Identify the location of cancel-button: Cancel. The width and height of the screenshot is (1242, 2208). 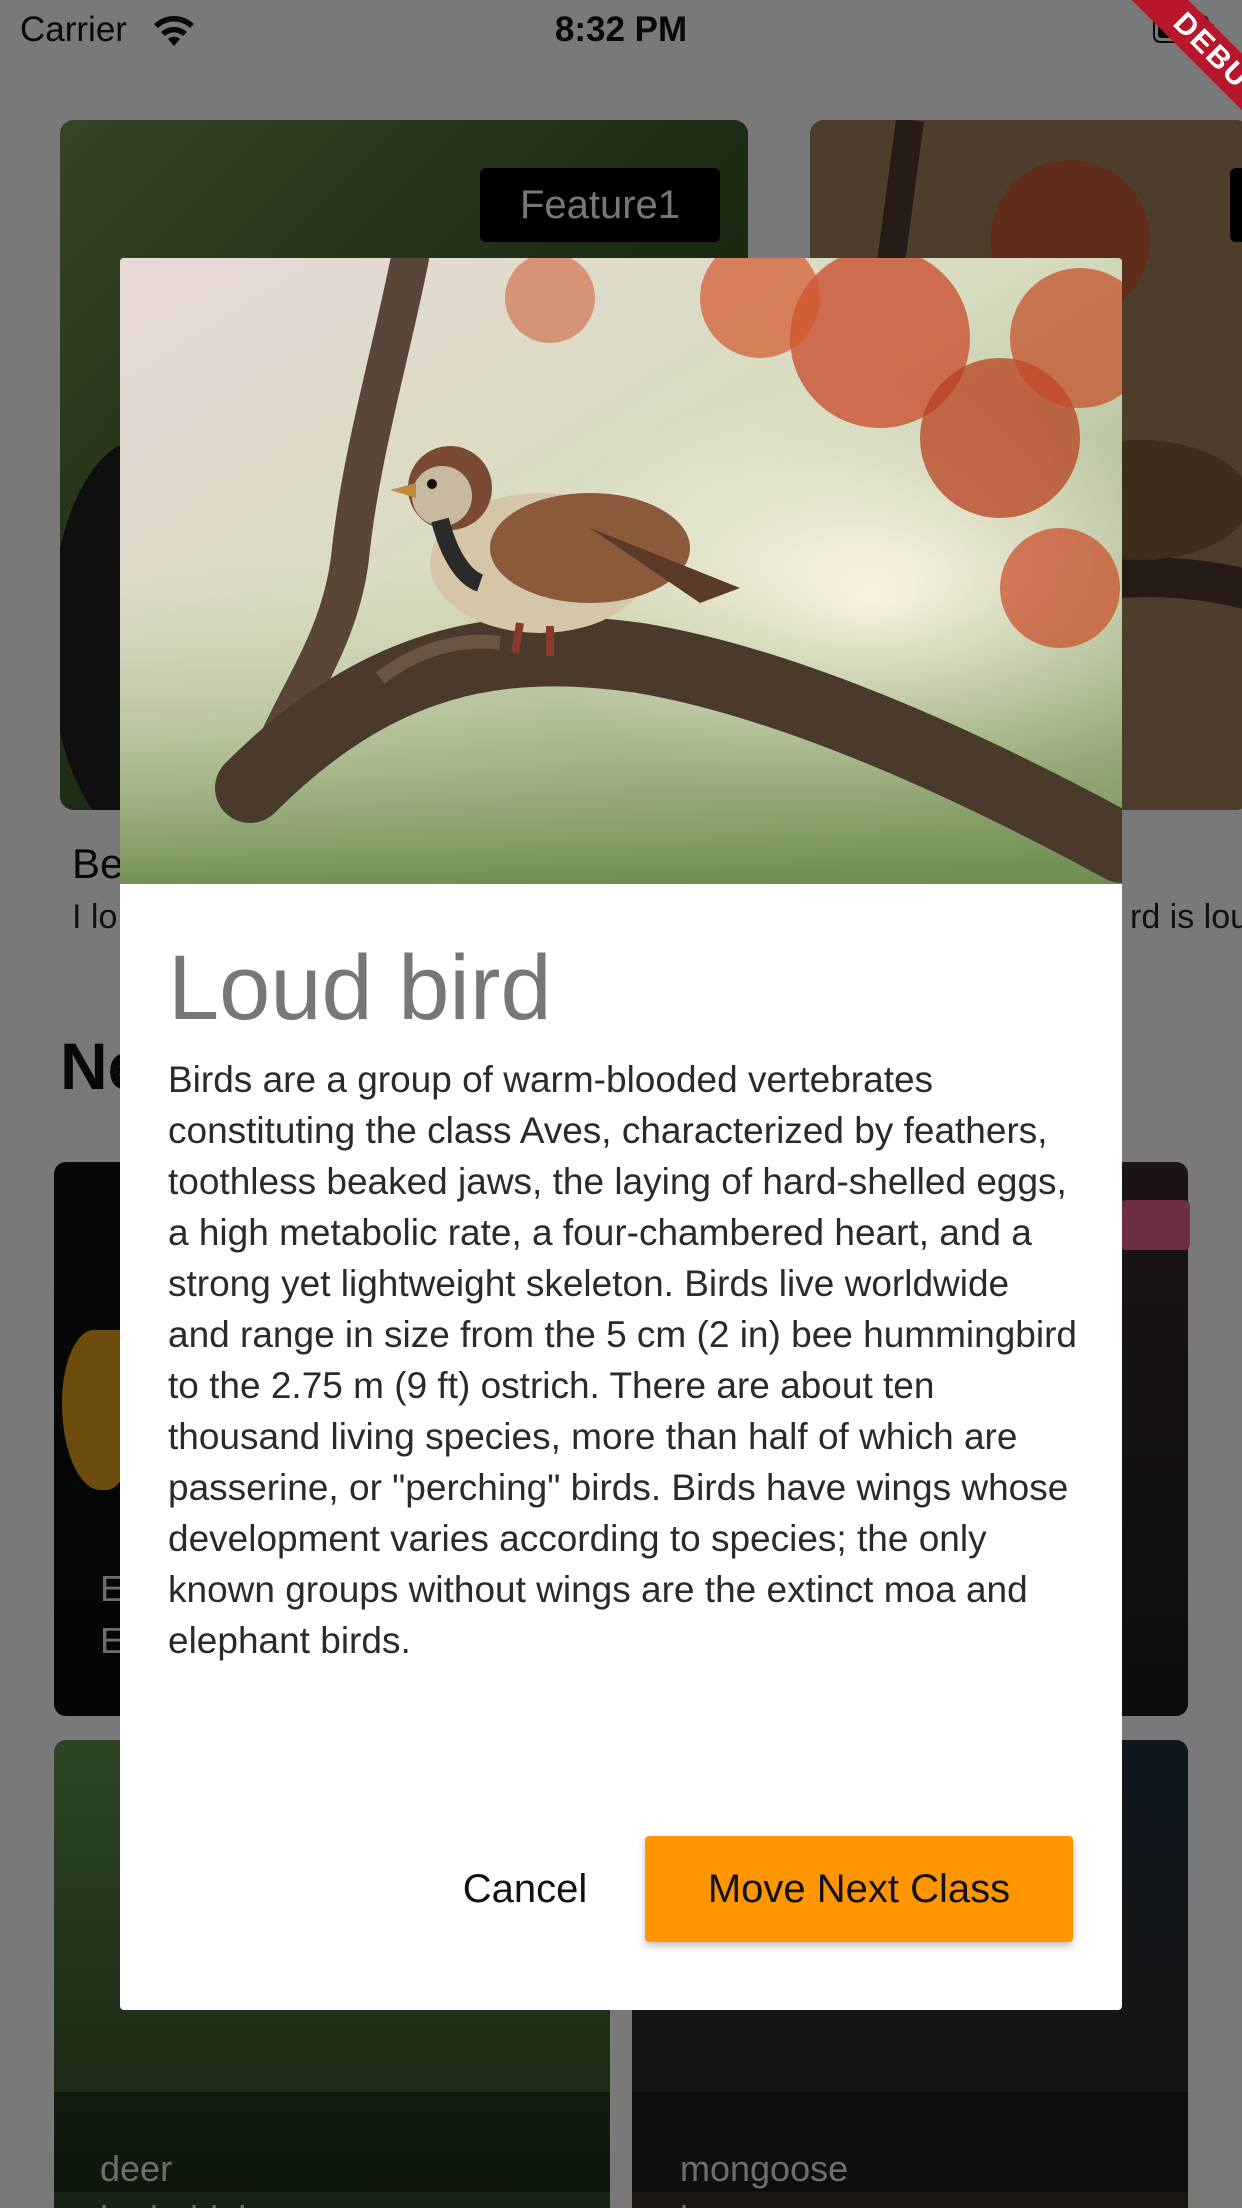
(525, 1889).